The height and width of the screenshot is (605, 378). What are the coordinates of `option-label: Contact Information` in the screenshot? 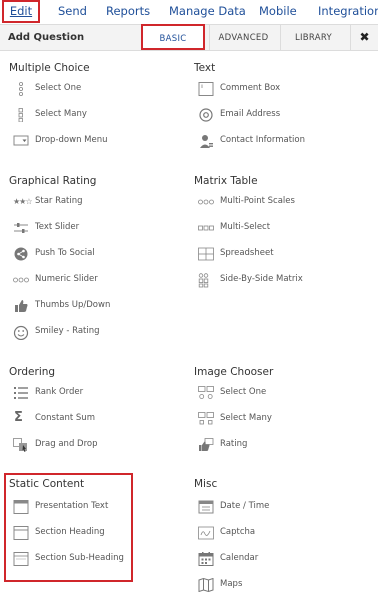 It's located at (262, 140).